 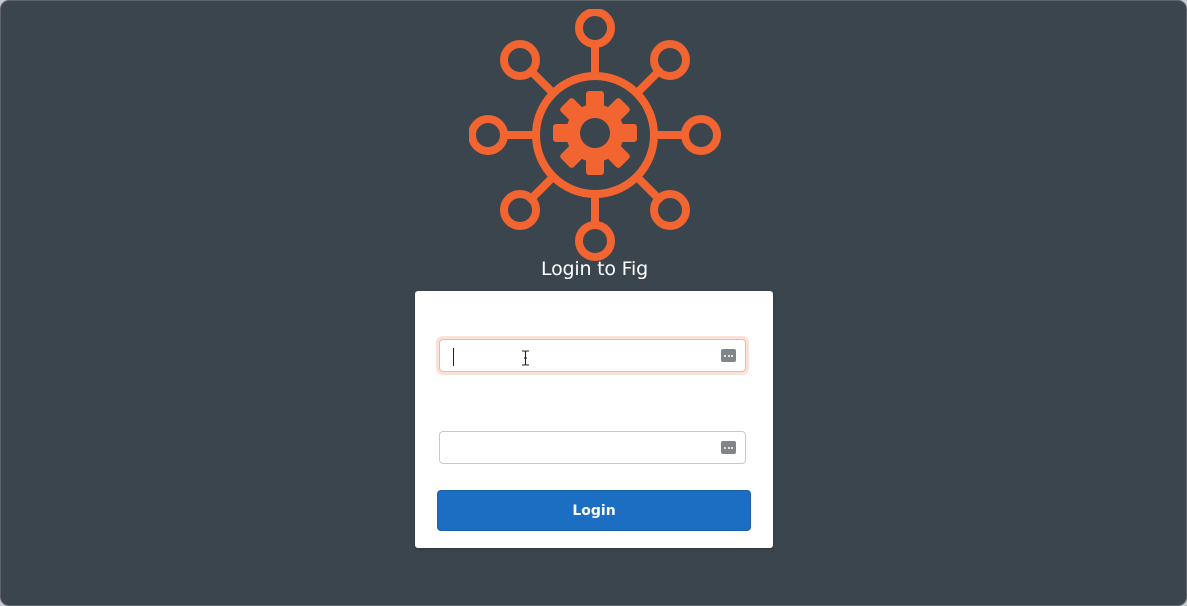 What do you see at coordinates (525, 358) in the screenshot?
I see `ibeam-cursor-icon` at bounding box center [525, 358].